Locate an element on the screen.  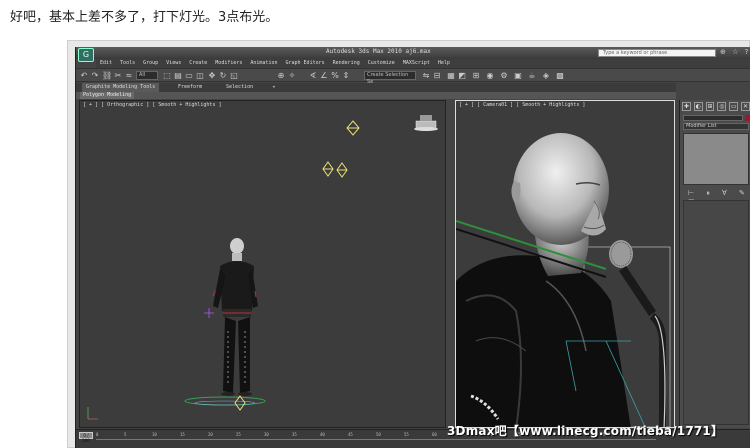
curve-editor-icon: ◩ is located at coordinates (462, 76).